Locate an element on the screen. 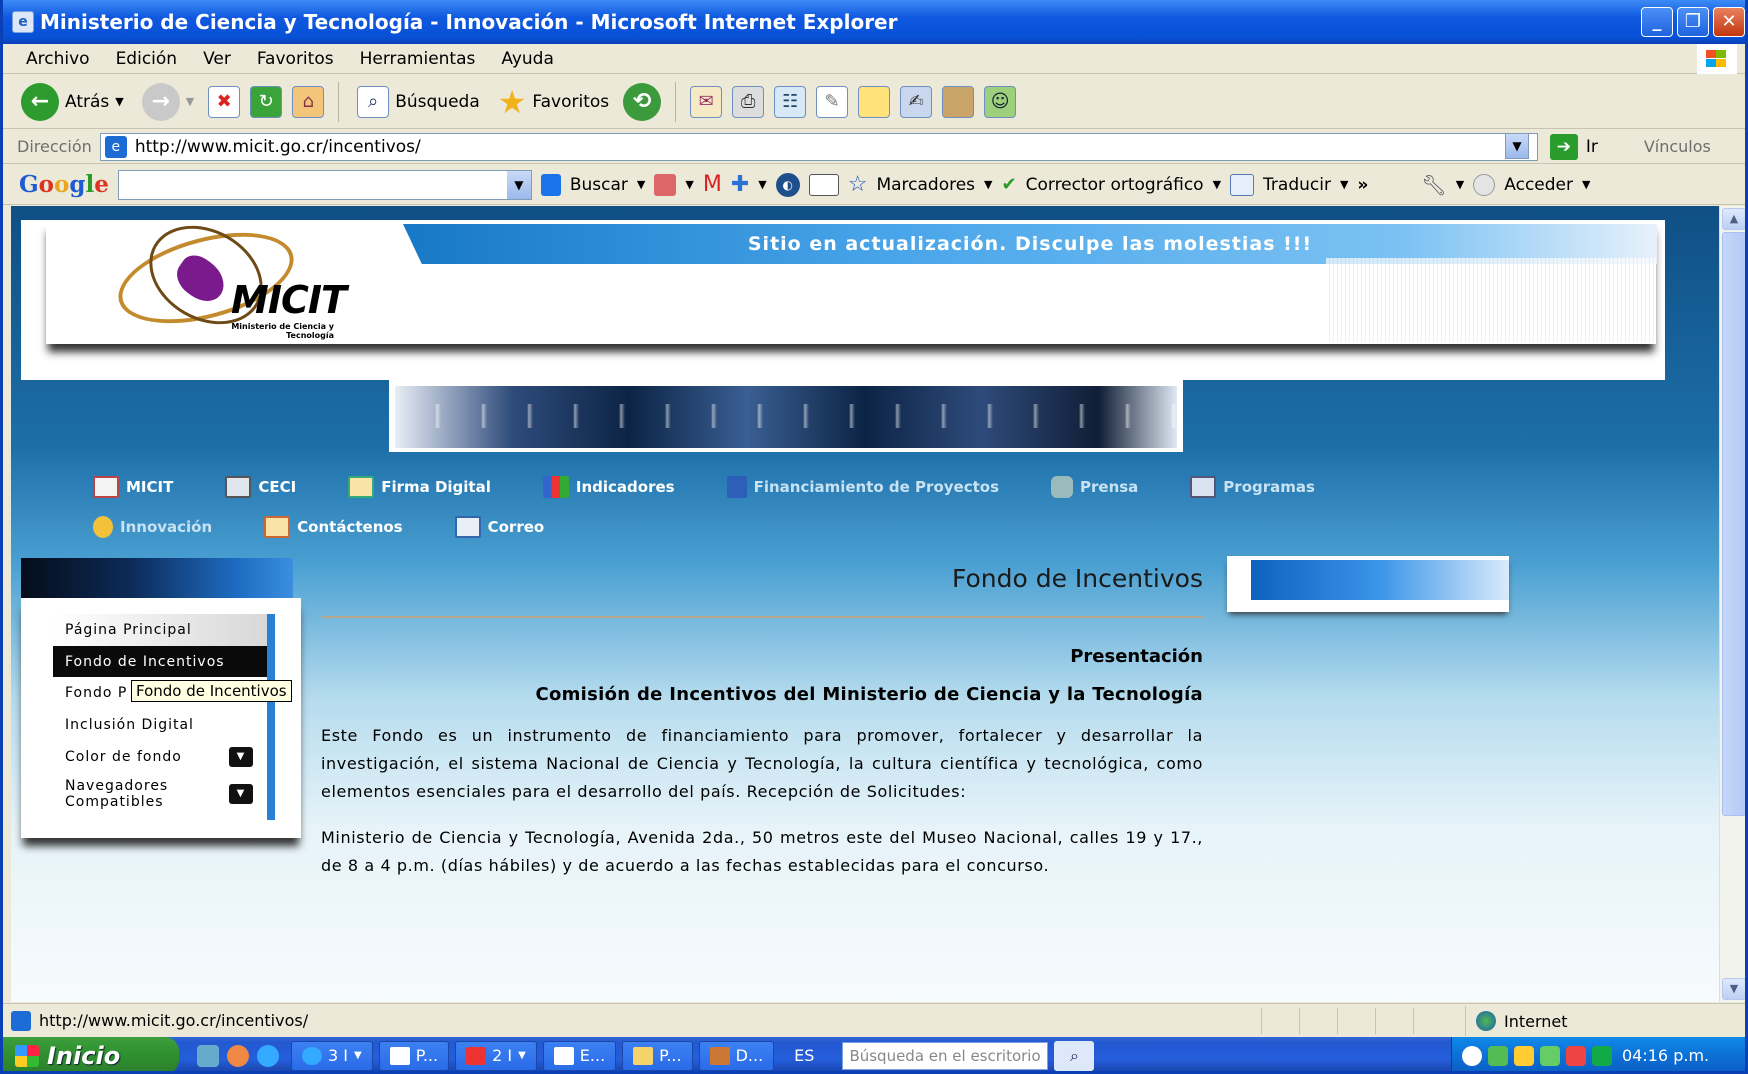 Image resolution: width=1748 pixels, height=1074 pixels. side-item-pagina-principal: Página Principal is located at coordinates (160, 630).